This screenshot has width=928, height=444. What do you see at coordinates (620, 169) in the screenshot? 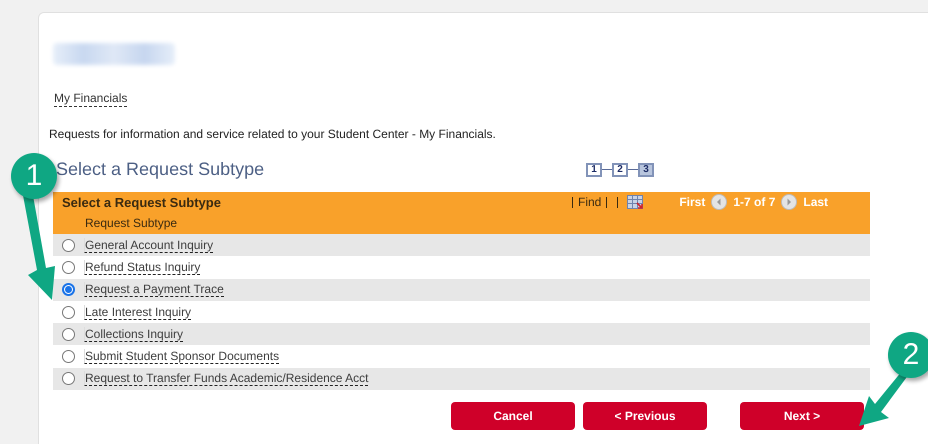
I see `step-indicator: 2` at bounding box center [620, 169].